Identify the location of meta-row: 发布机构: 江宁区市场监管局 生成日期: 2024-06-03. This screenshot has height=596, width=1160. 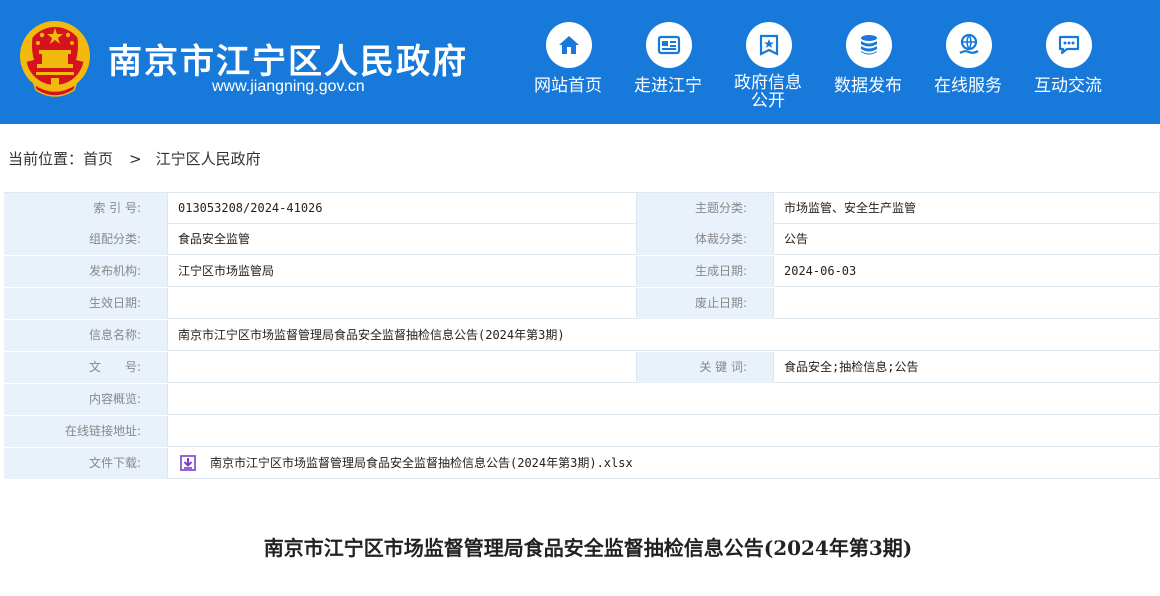
(582, 272).